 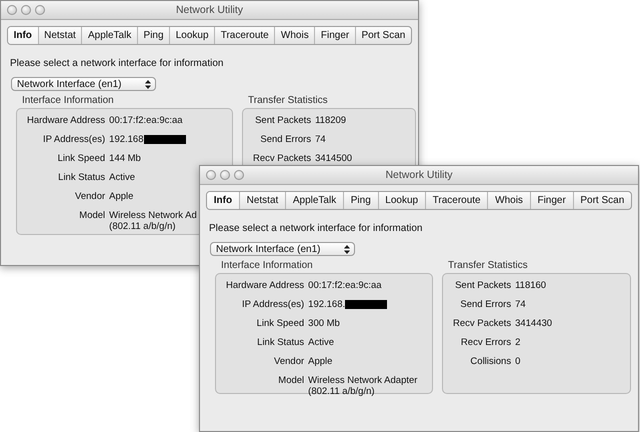 What do you see at coordinates (324, 323) in the screenshot?
I see `field-value: 300 Mb` at bounding box center [324, 323].